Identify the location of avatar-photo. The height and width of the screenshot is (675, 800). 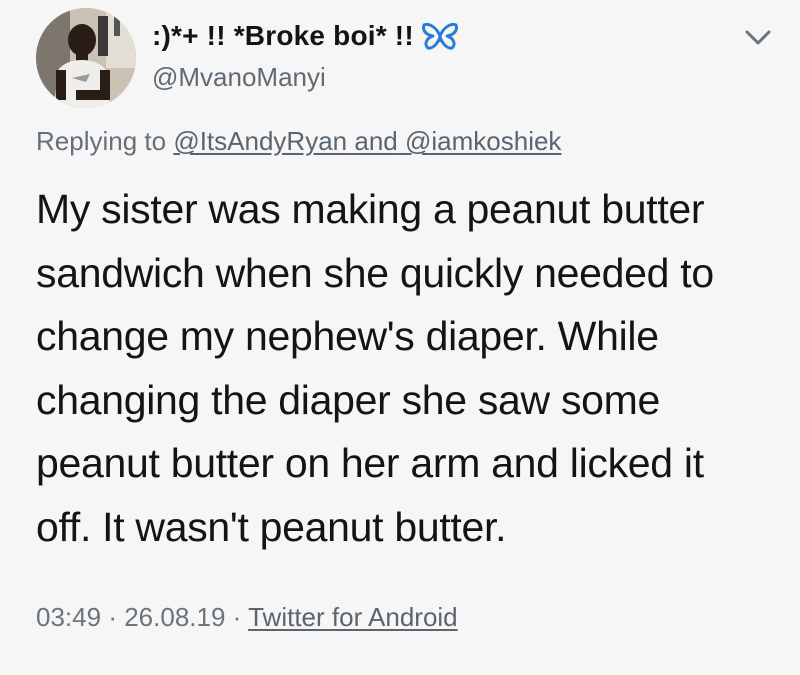
(86, 58).